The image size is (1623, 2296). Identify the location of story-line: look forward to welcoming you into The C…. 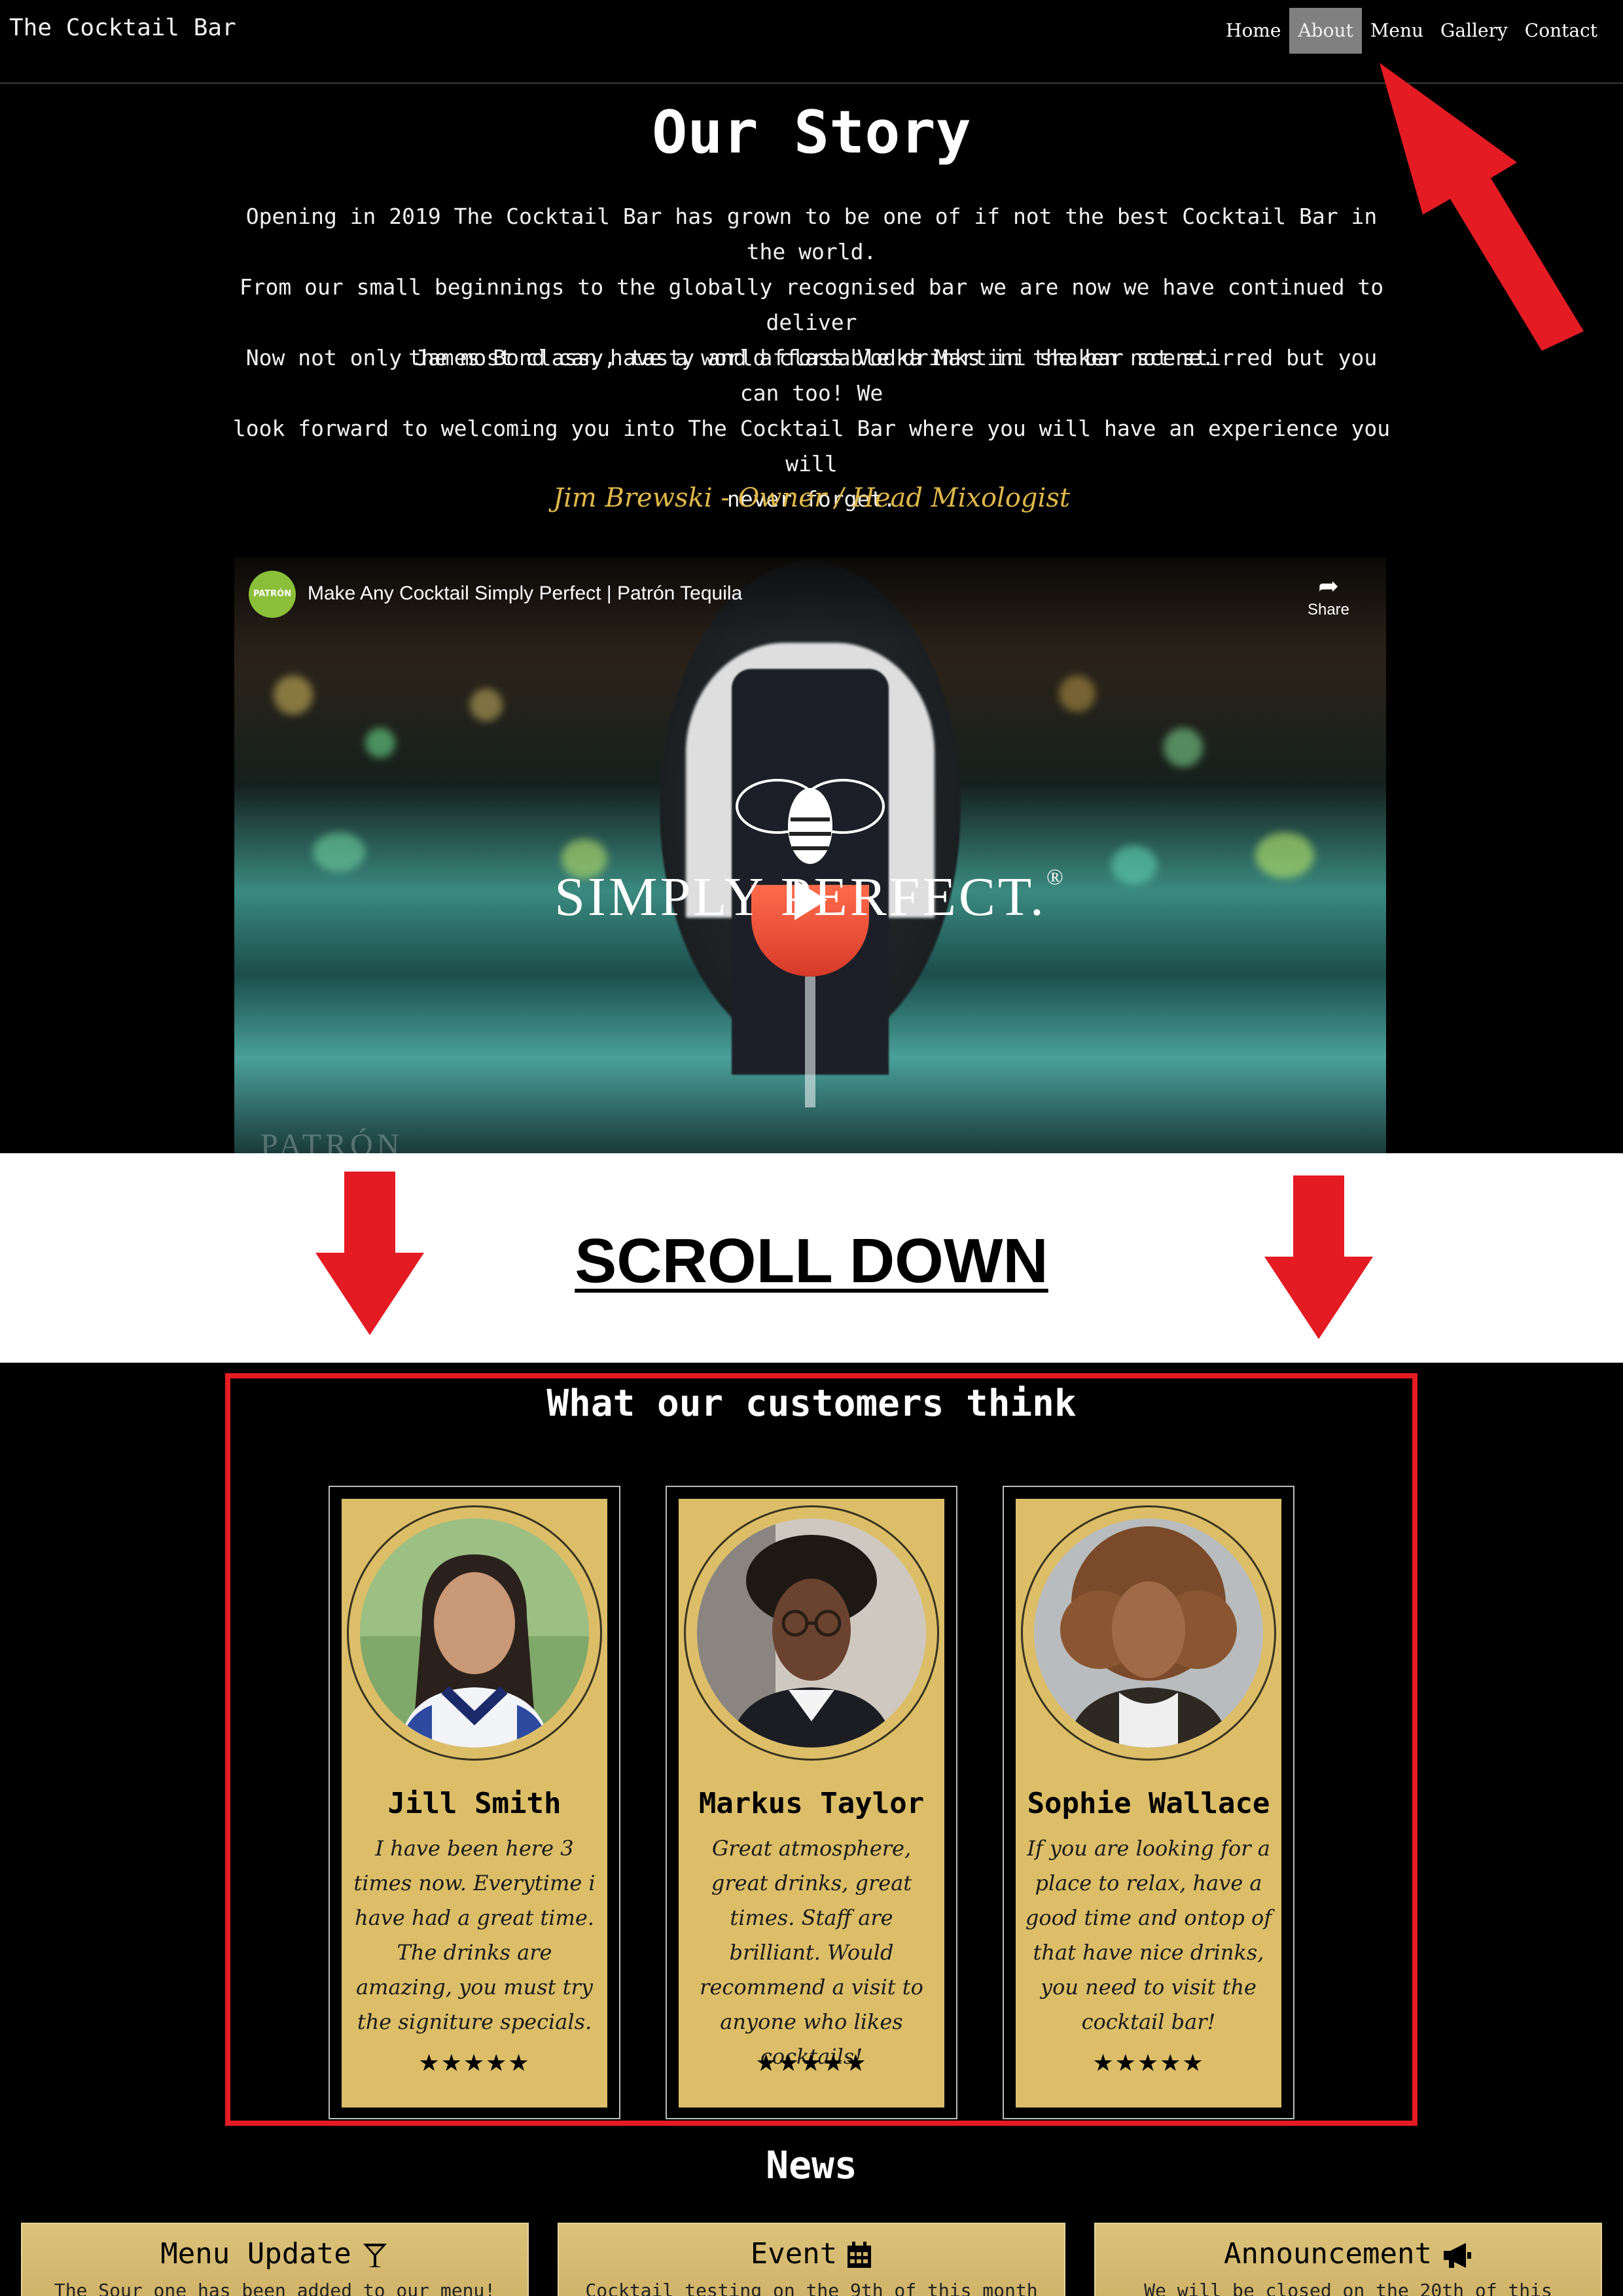
(811, 446).